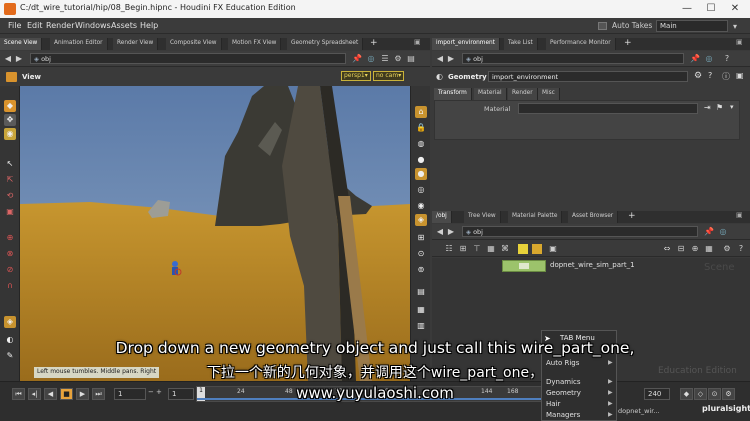  What do you see at coordinates (10, 164) in the screenshot?
I see `pose-tool-icon: ↖` at bounding box center [10, 164].